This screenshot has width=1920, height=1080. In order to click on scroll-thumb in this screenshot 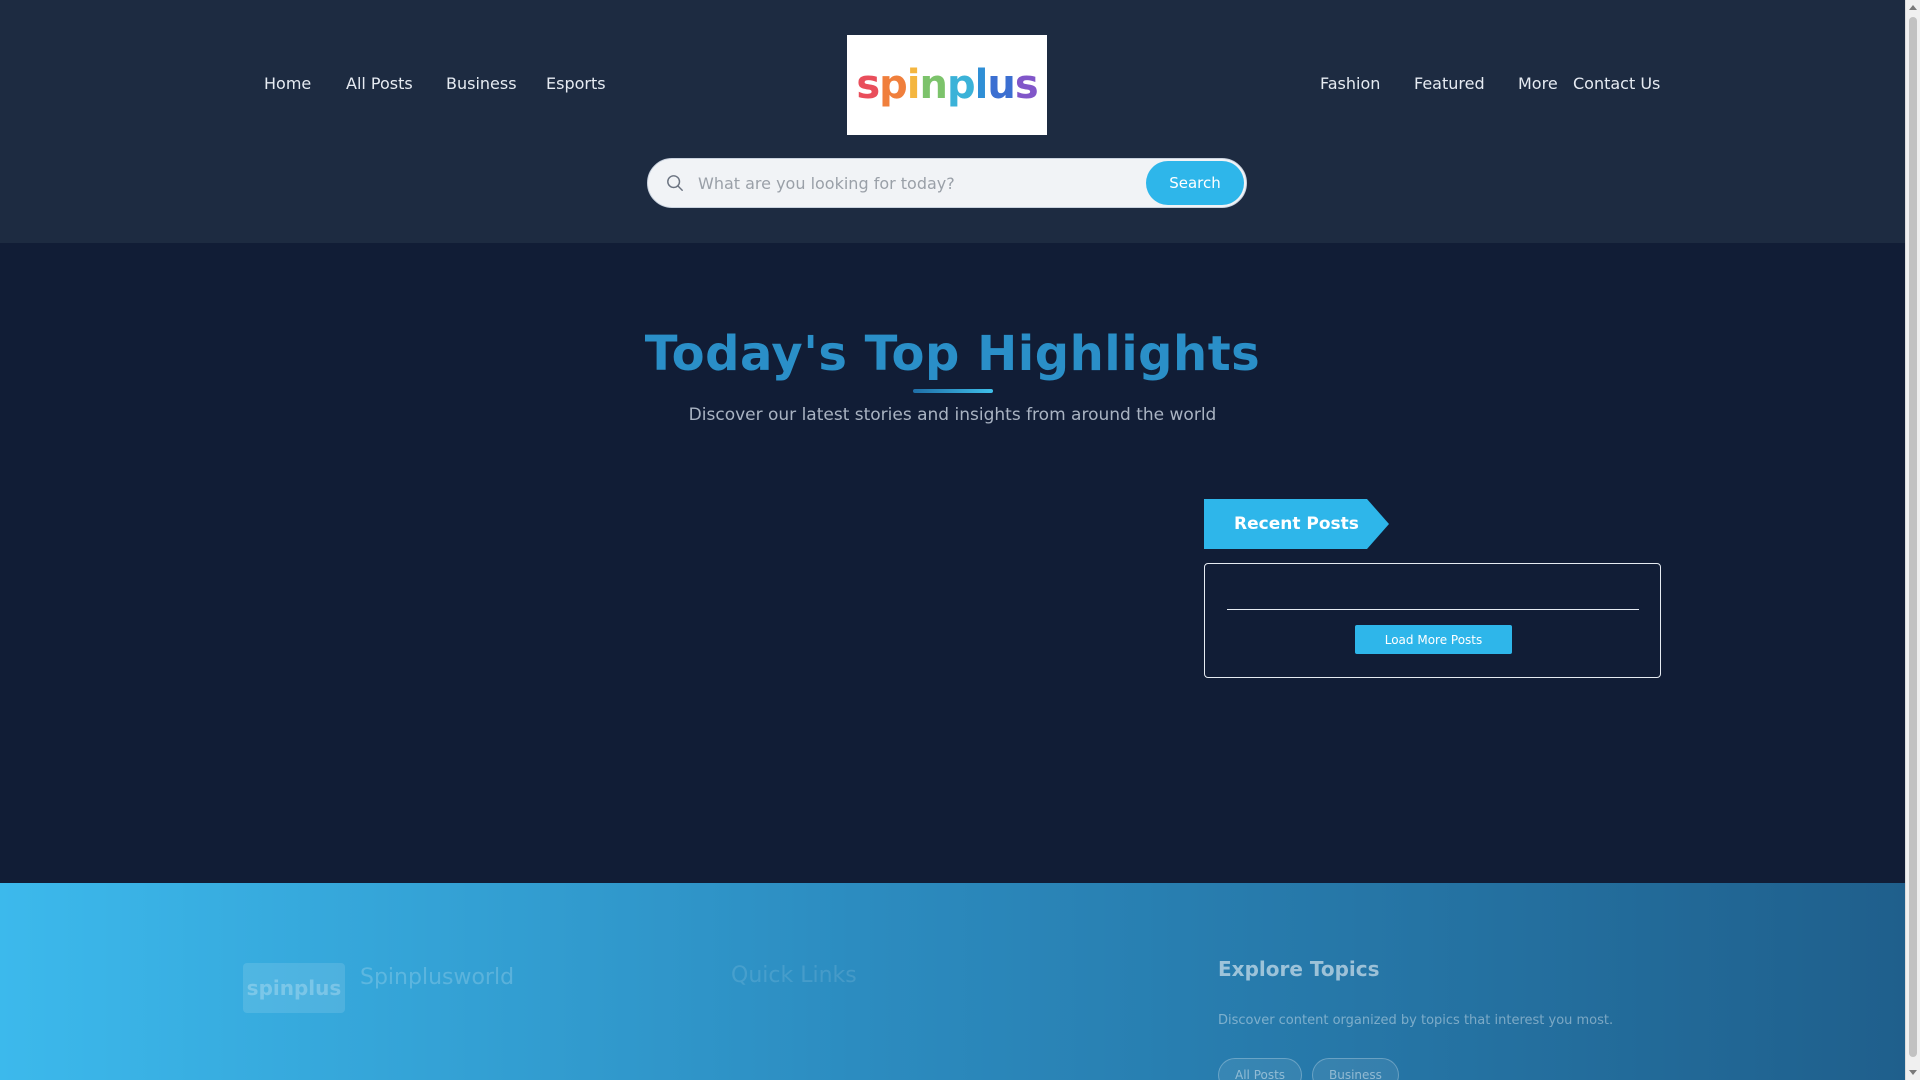, I will do `click(1913, 537)`.